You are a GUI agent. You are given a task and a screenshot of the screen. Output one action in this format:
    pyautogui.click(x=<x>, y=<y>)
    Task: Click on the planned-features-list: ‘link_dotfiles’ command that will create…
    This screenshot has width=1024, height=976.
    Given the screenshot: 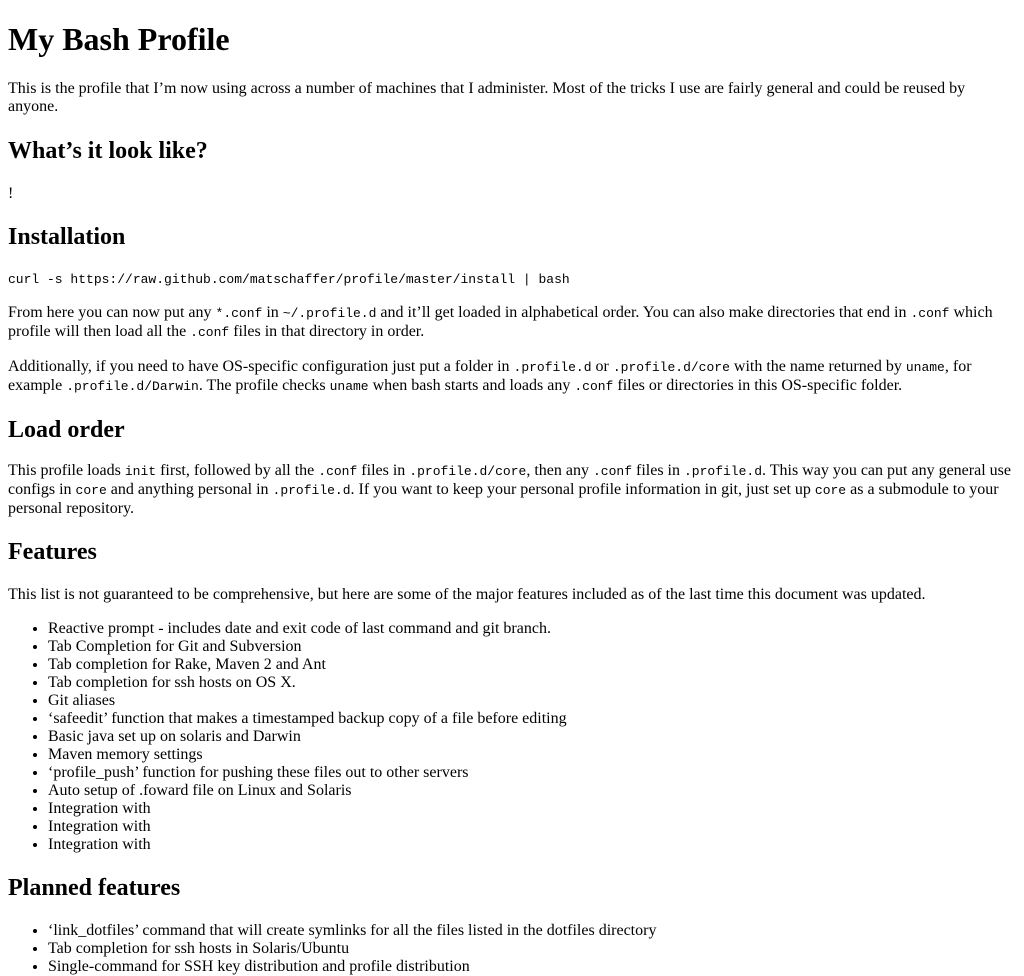 What is the action you would take?
    pyautogui.click(x=512, y=949)
    